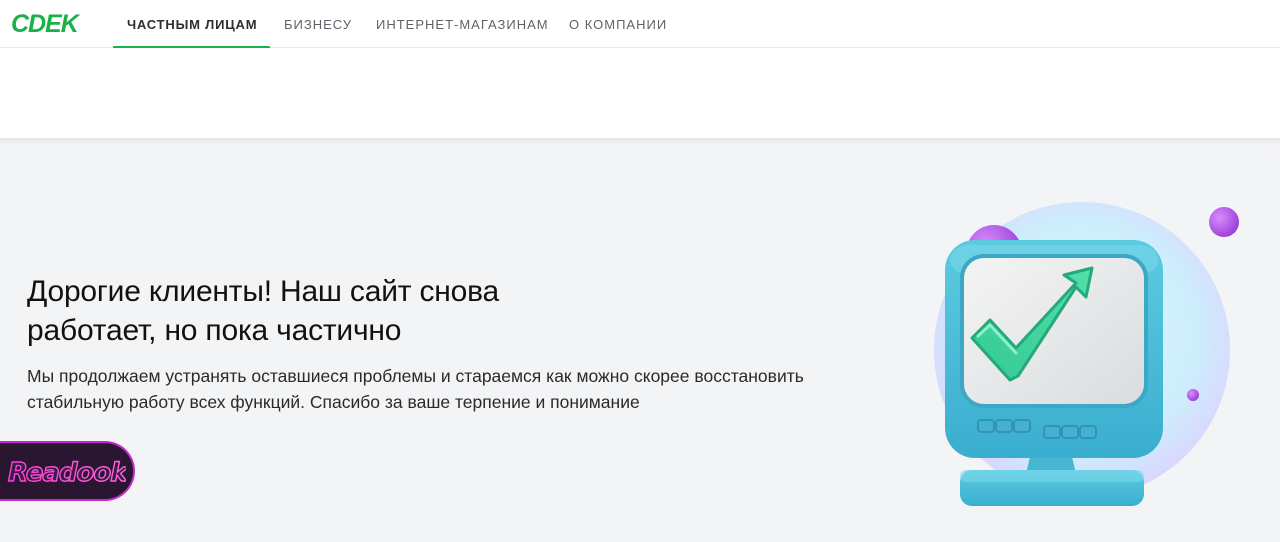 The image size is (1280, 542). Describe the element at coordinates (1086, 354) in the screenshot. I see `monitor-checkmark-illustration` at that location.